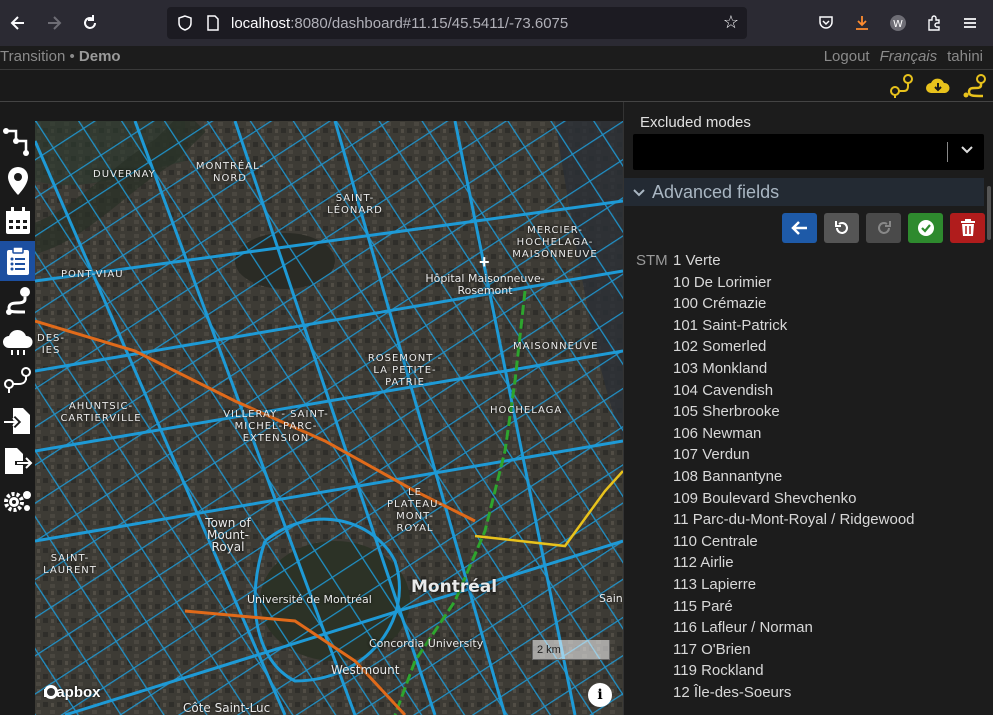 The image size is (993, 715). I want to click on account-avatar-icon: W, so click(898, 23).